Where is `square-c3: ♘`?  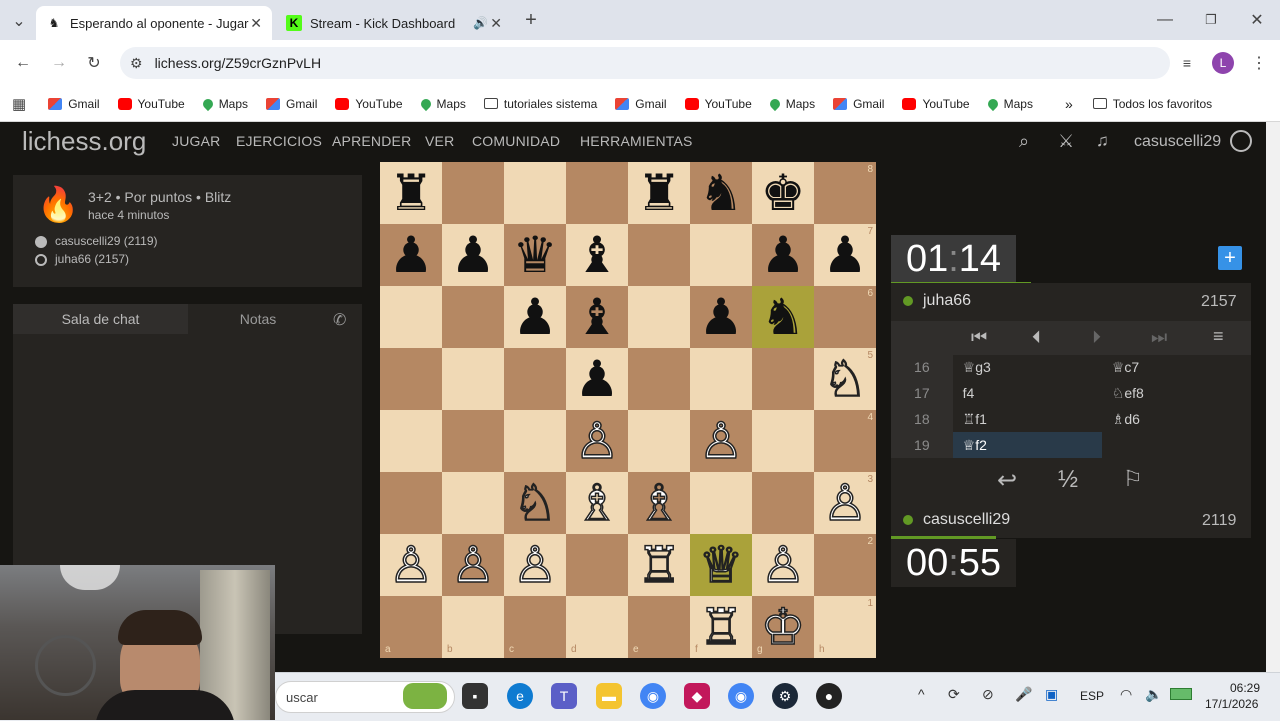 square-c3: ♘ is located at coordinates (535, 503).